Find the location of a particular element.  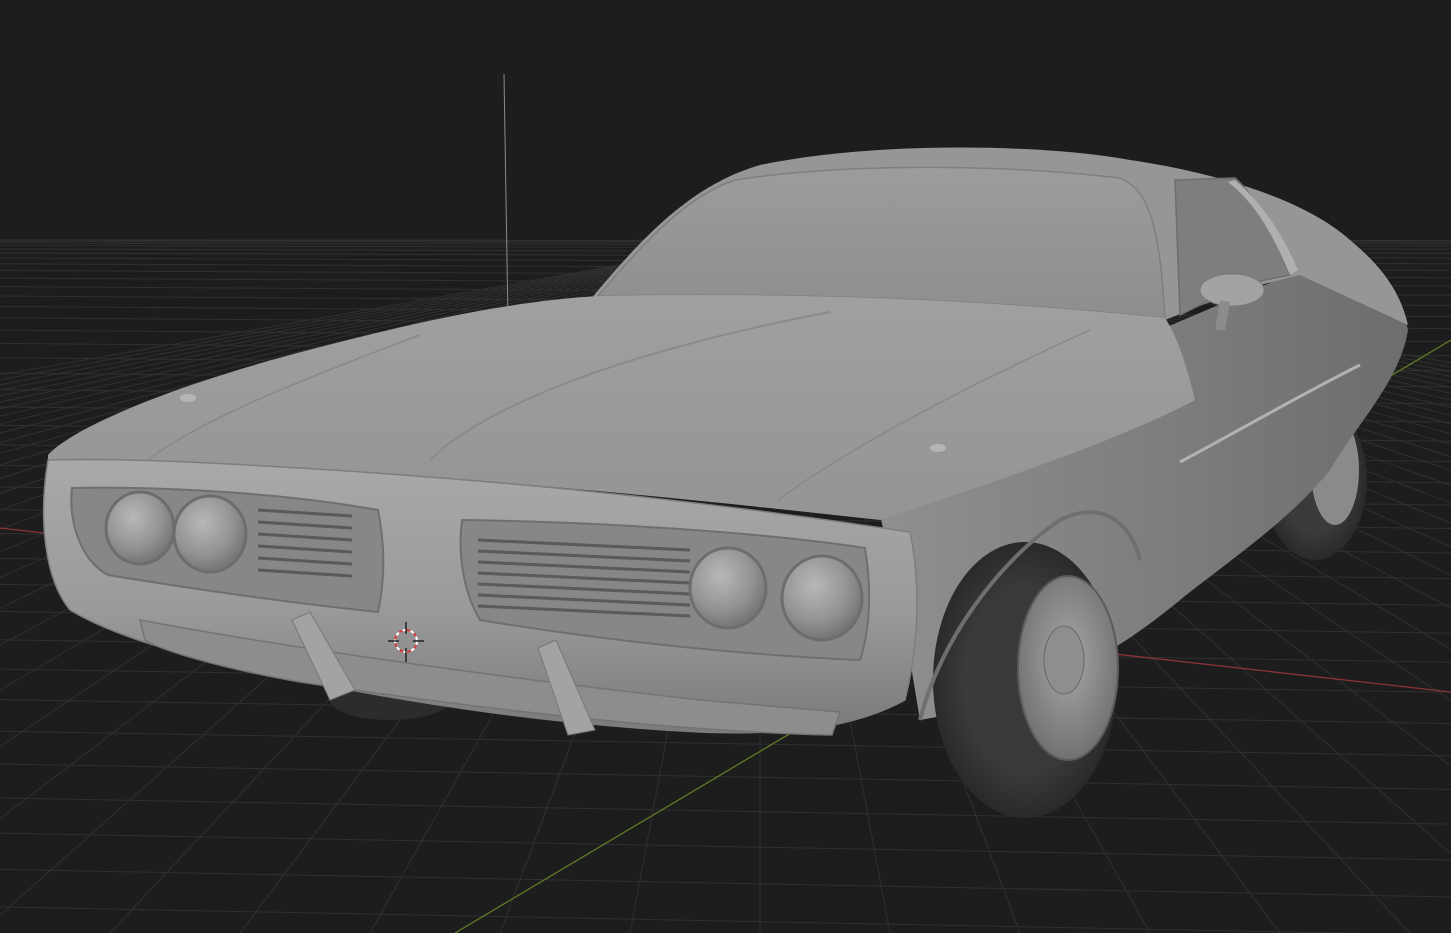

front-right-wheel is located at coordinates (1026, 680).